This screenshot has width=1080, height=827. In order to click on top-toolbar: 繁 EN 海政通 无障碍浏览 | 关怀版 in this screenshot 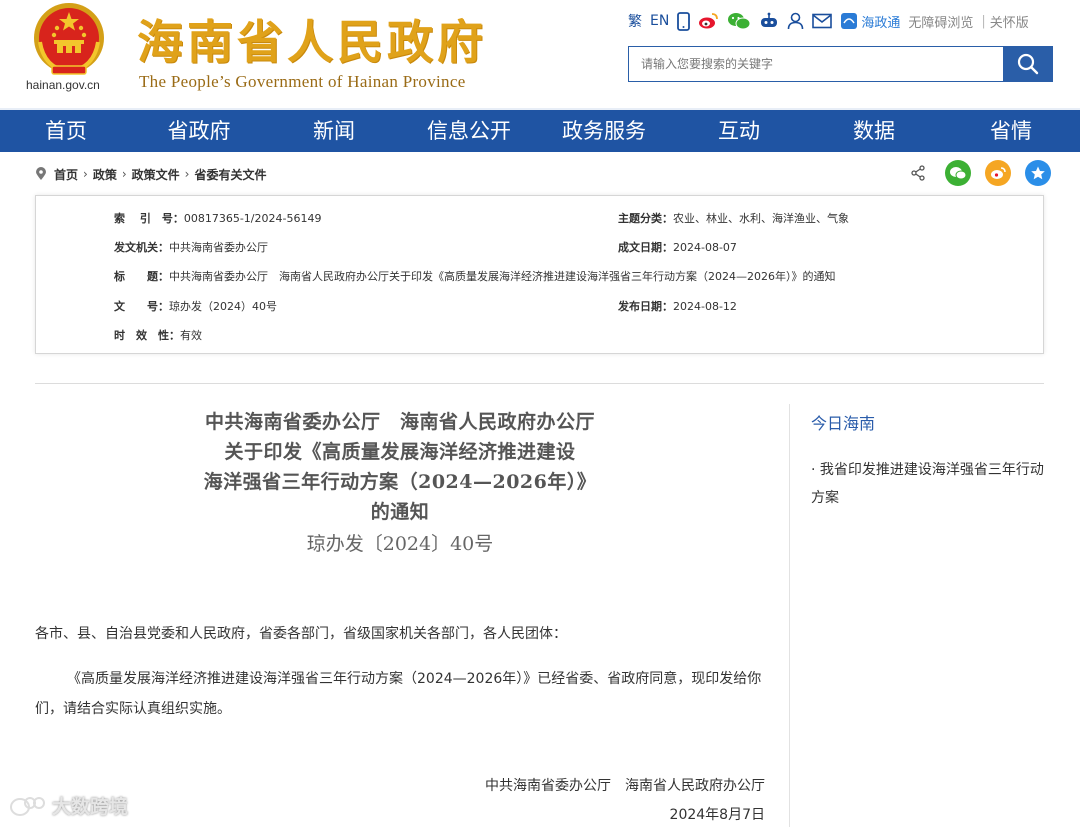, I will do `click(828, 21)`.